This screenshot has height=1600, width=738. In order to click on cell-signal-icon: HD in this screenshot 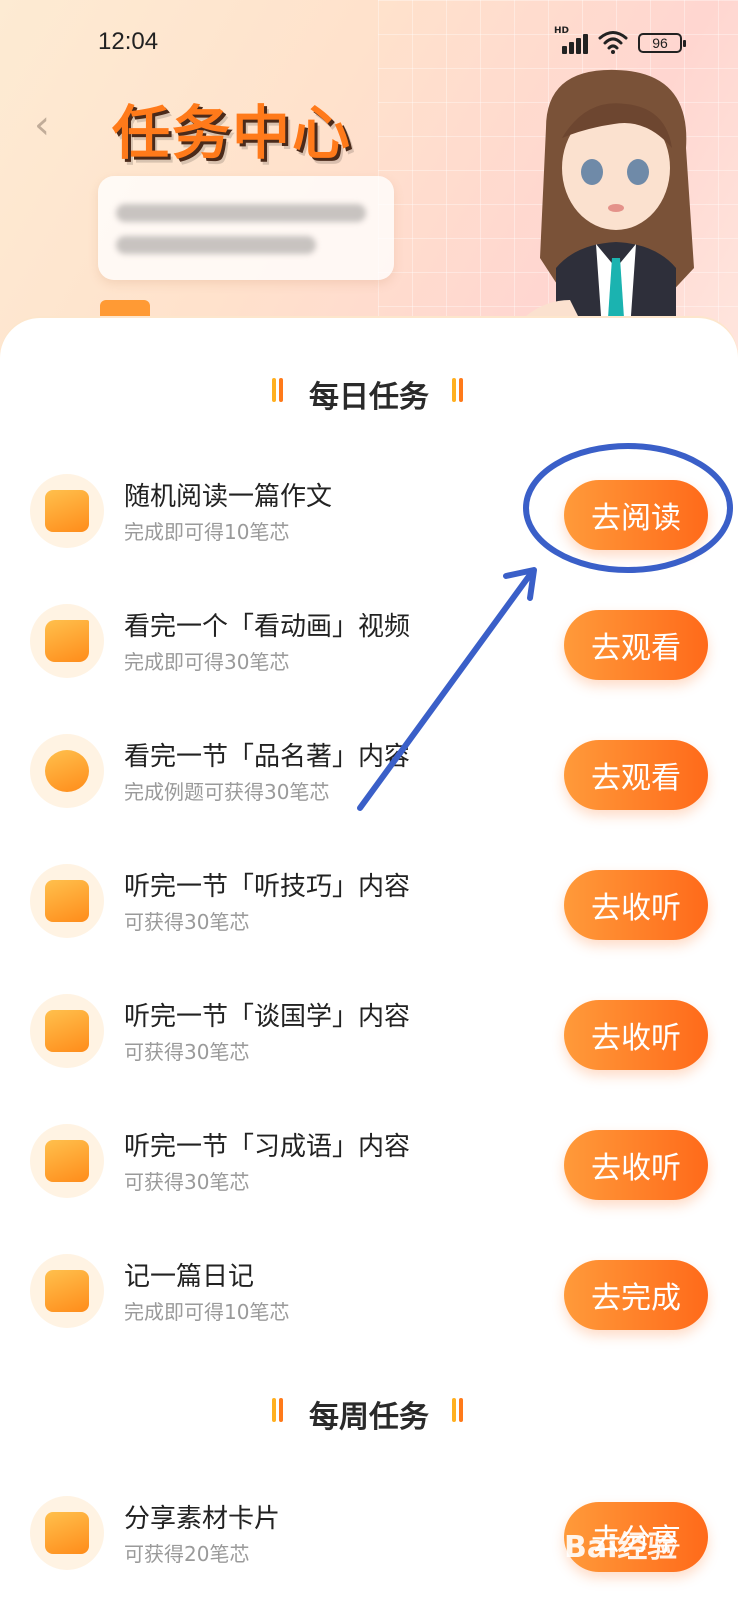, I will do `click(572, 41)`.